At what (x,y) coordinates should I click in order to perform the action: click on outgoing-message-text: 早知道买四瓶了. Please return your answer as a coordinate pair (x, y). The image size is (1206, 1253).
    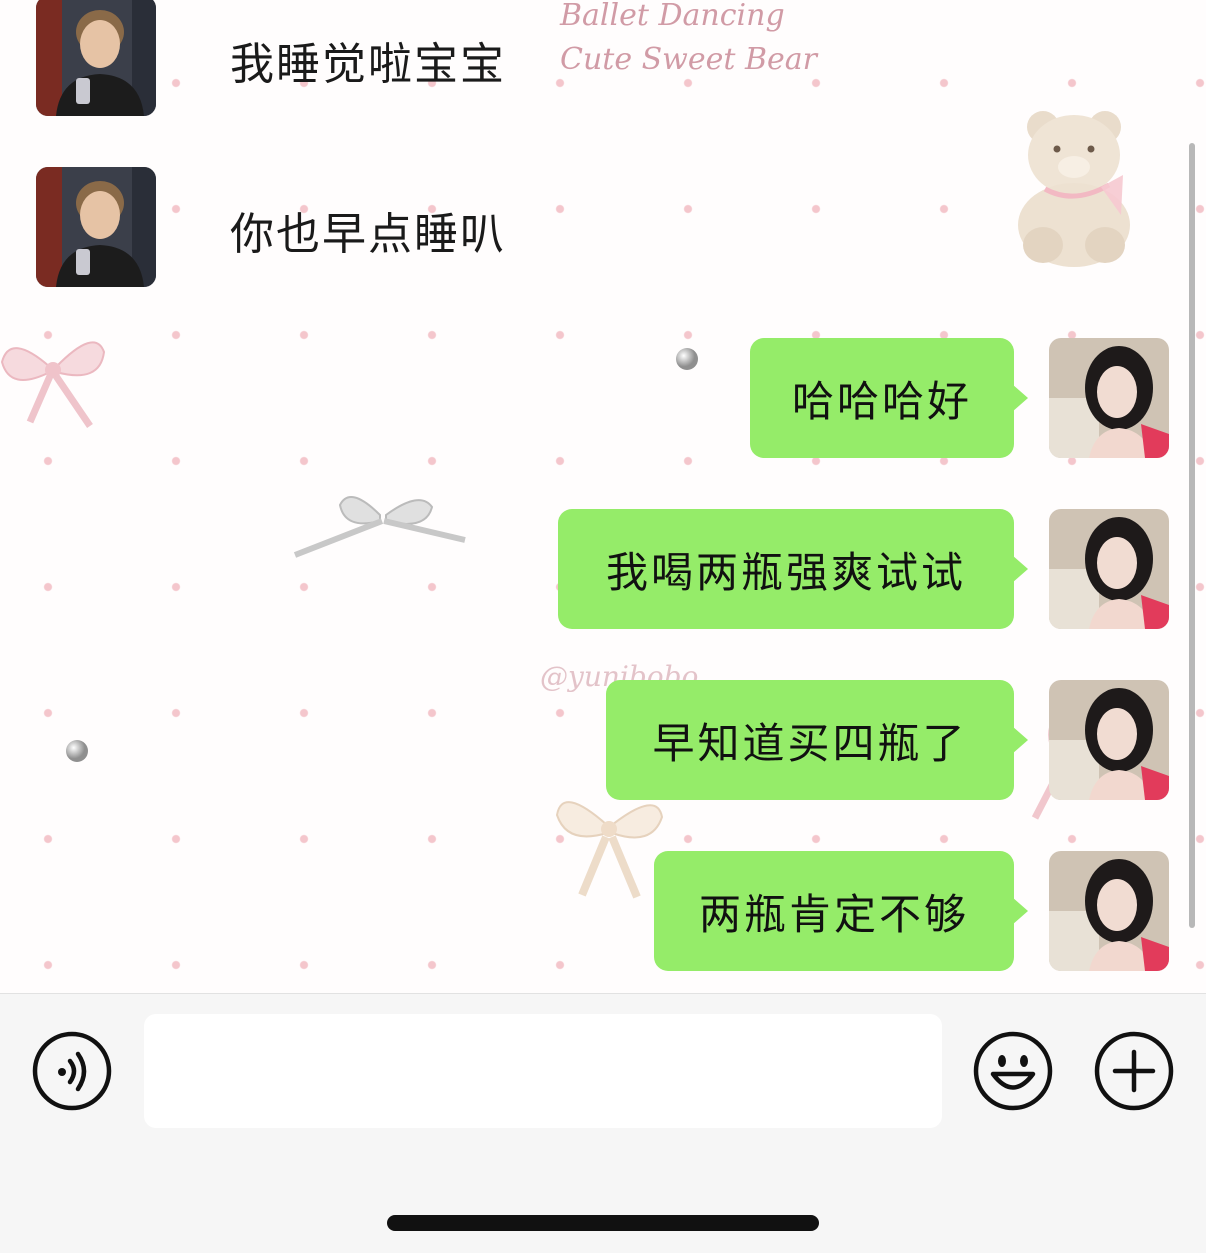
    Looking at the image, I should click on (810, 743).